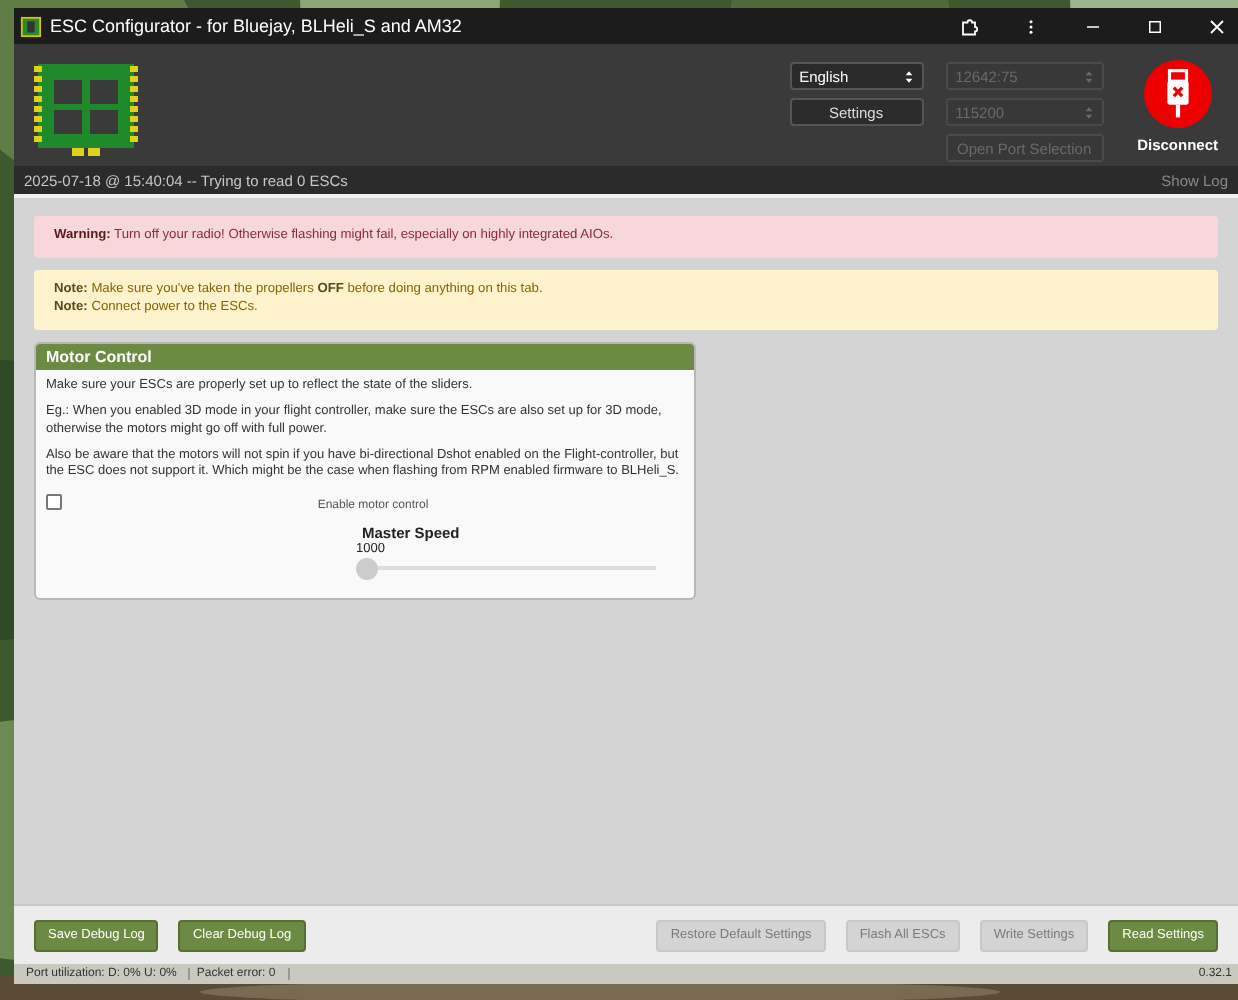 The height and width of the screenshot is (1000, 1238). Describe the element at coordinates (1177, 94) in the screenshot. I see `usb-disconnected-icon` at that location.